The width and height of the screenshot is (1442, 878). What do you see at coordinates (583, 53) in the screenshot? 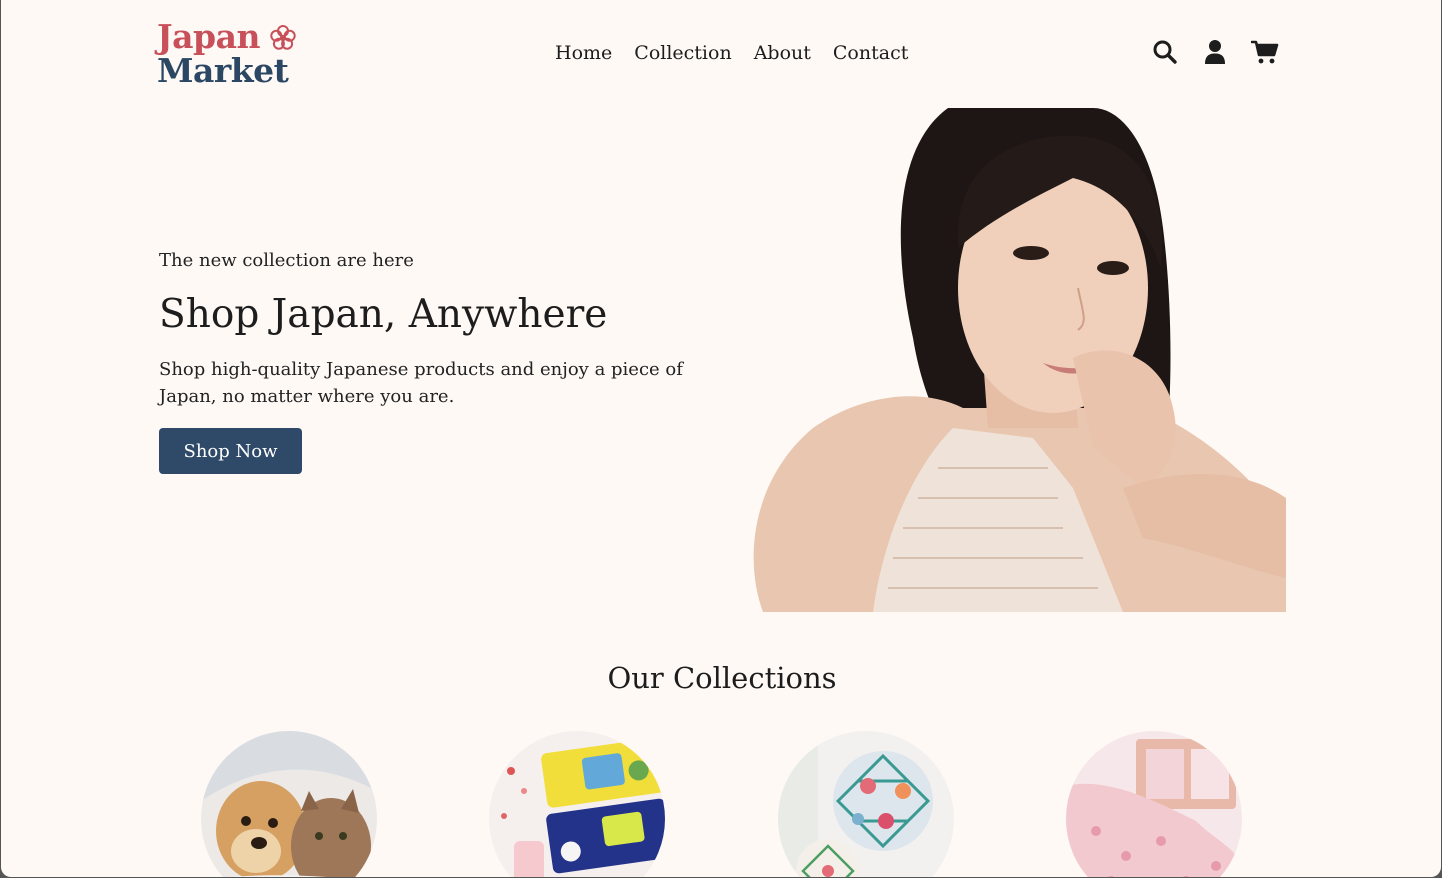
I see `nav-home: Home` at bounding box center [583, 53].